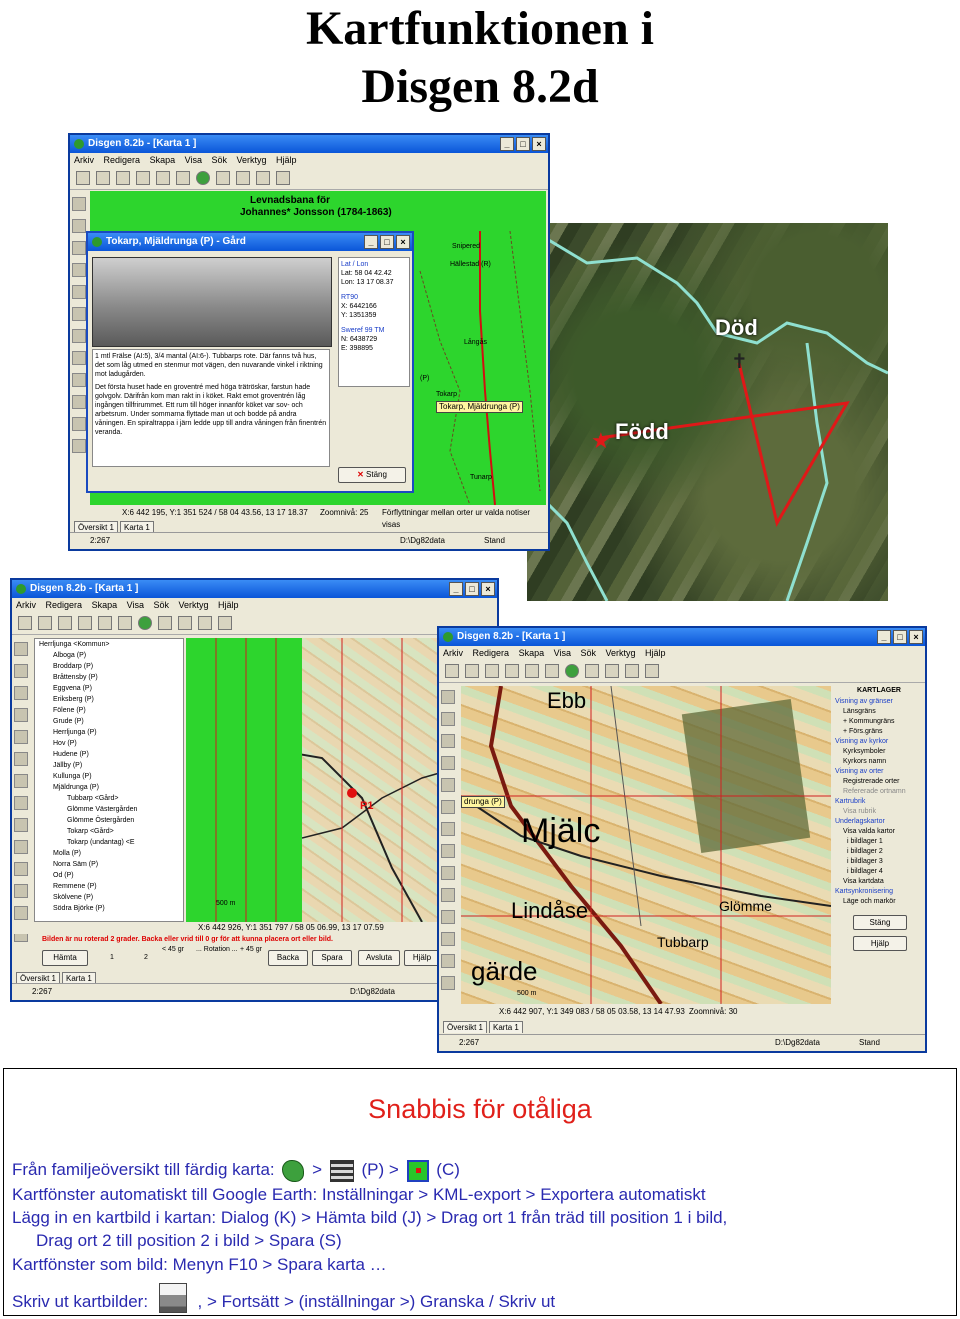  I want to click on tree-item: Glömme Västergården, so click(111, 809).